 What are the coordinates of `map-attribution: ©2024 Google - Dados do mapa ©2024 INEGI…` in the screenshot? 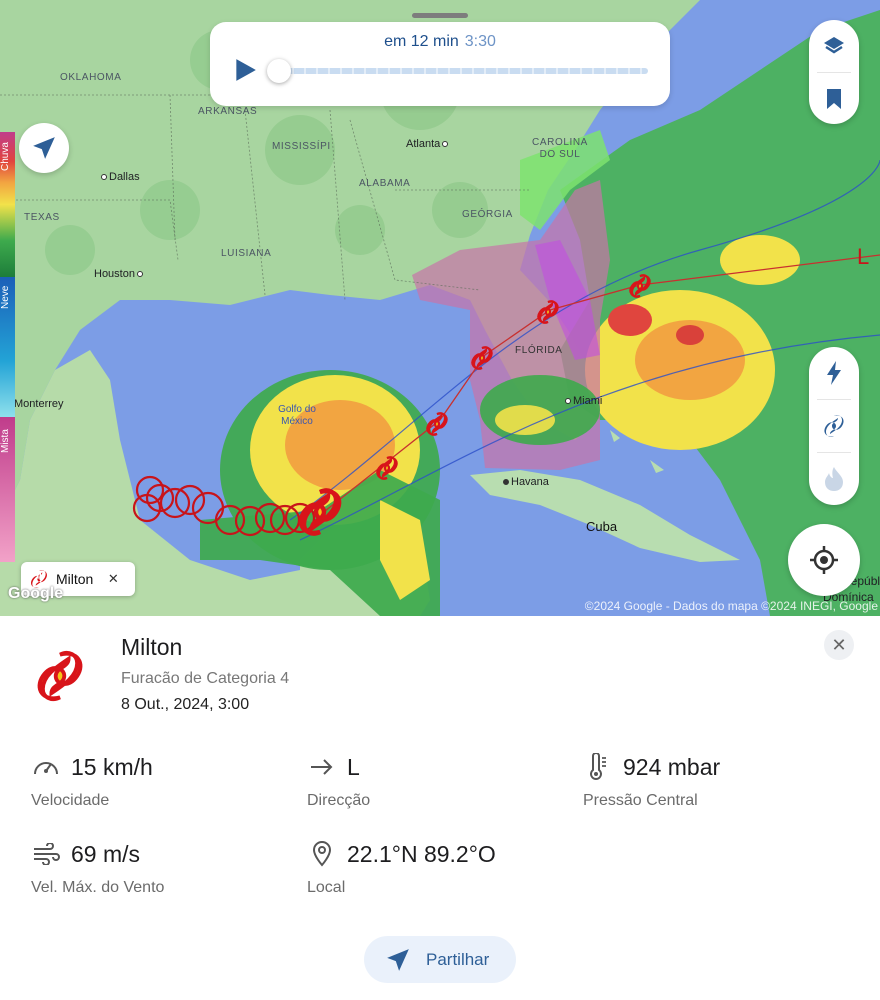 It's located at (731, 606).